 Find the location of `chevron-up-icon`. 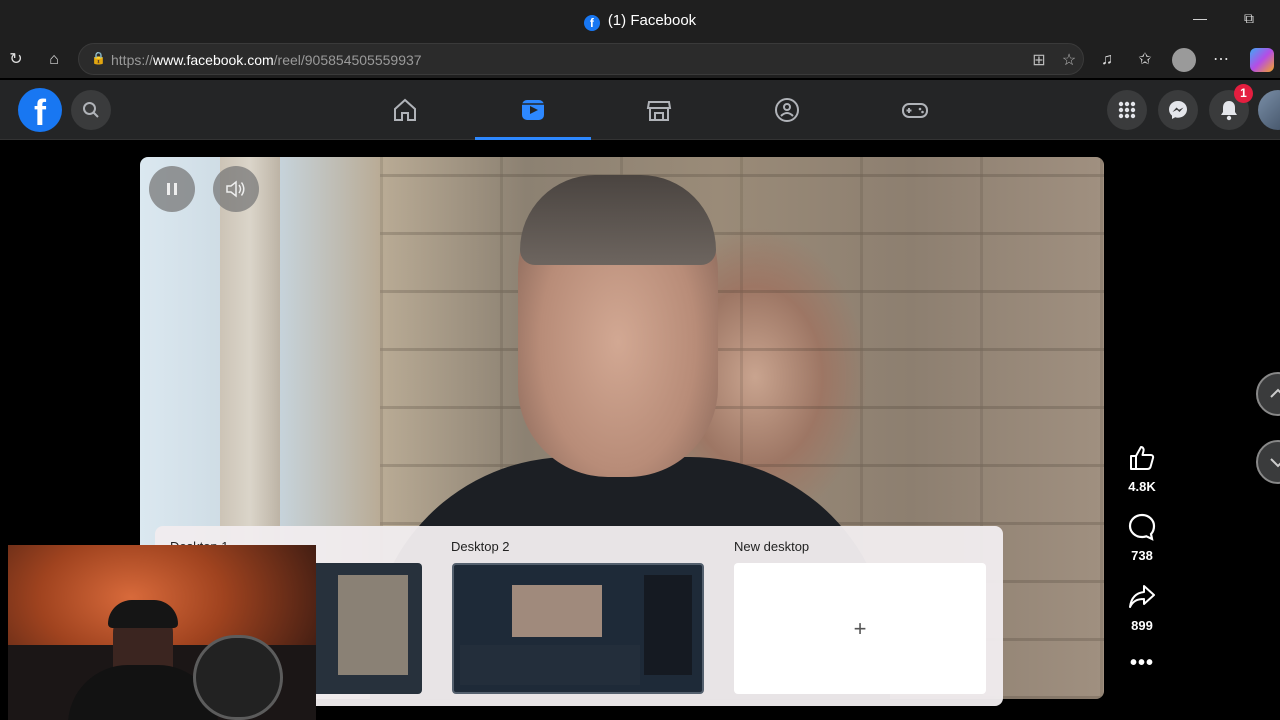

chevron-up-icon is located at coordinates (1275, 393).